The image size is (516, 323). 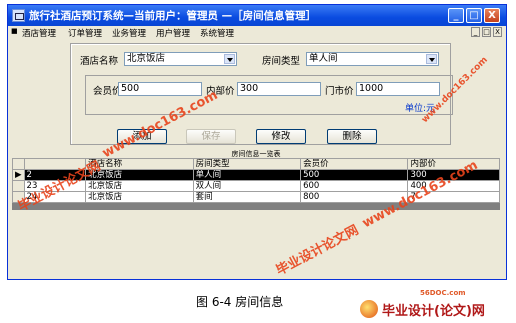 I want to click on cell-type: 单人间, so click(x=247, y=175).